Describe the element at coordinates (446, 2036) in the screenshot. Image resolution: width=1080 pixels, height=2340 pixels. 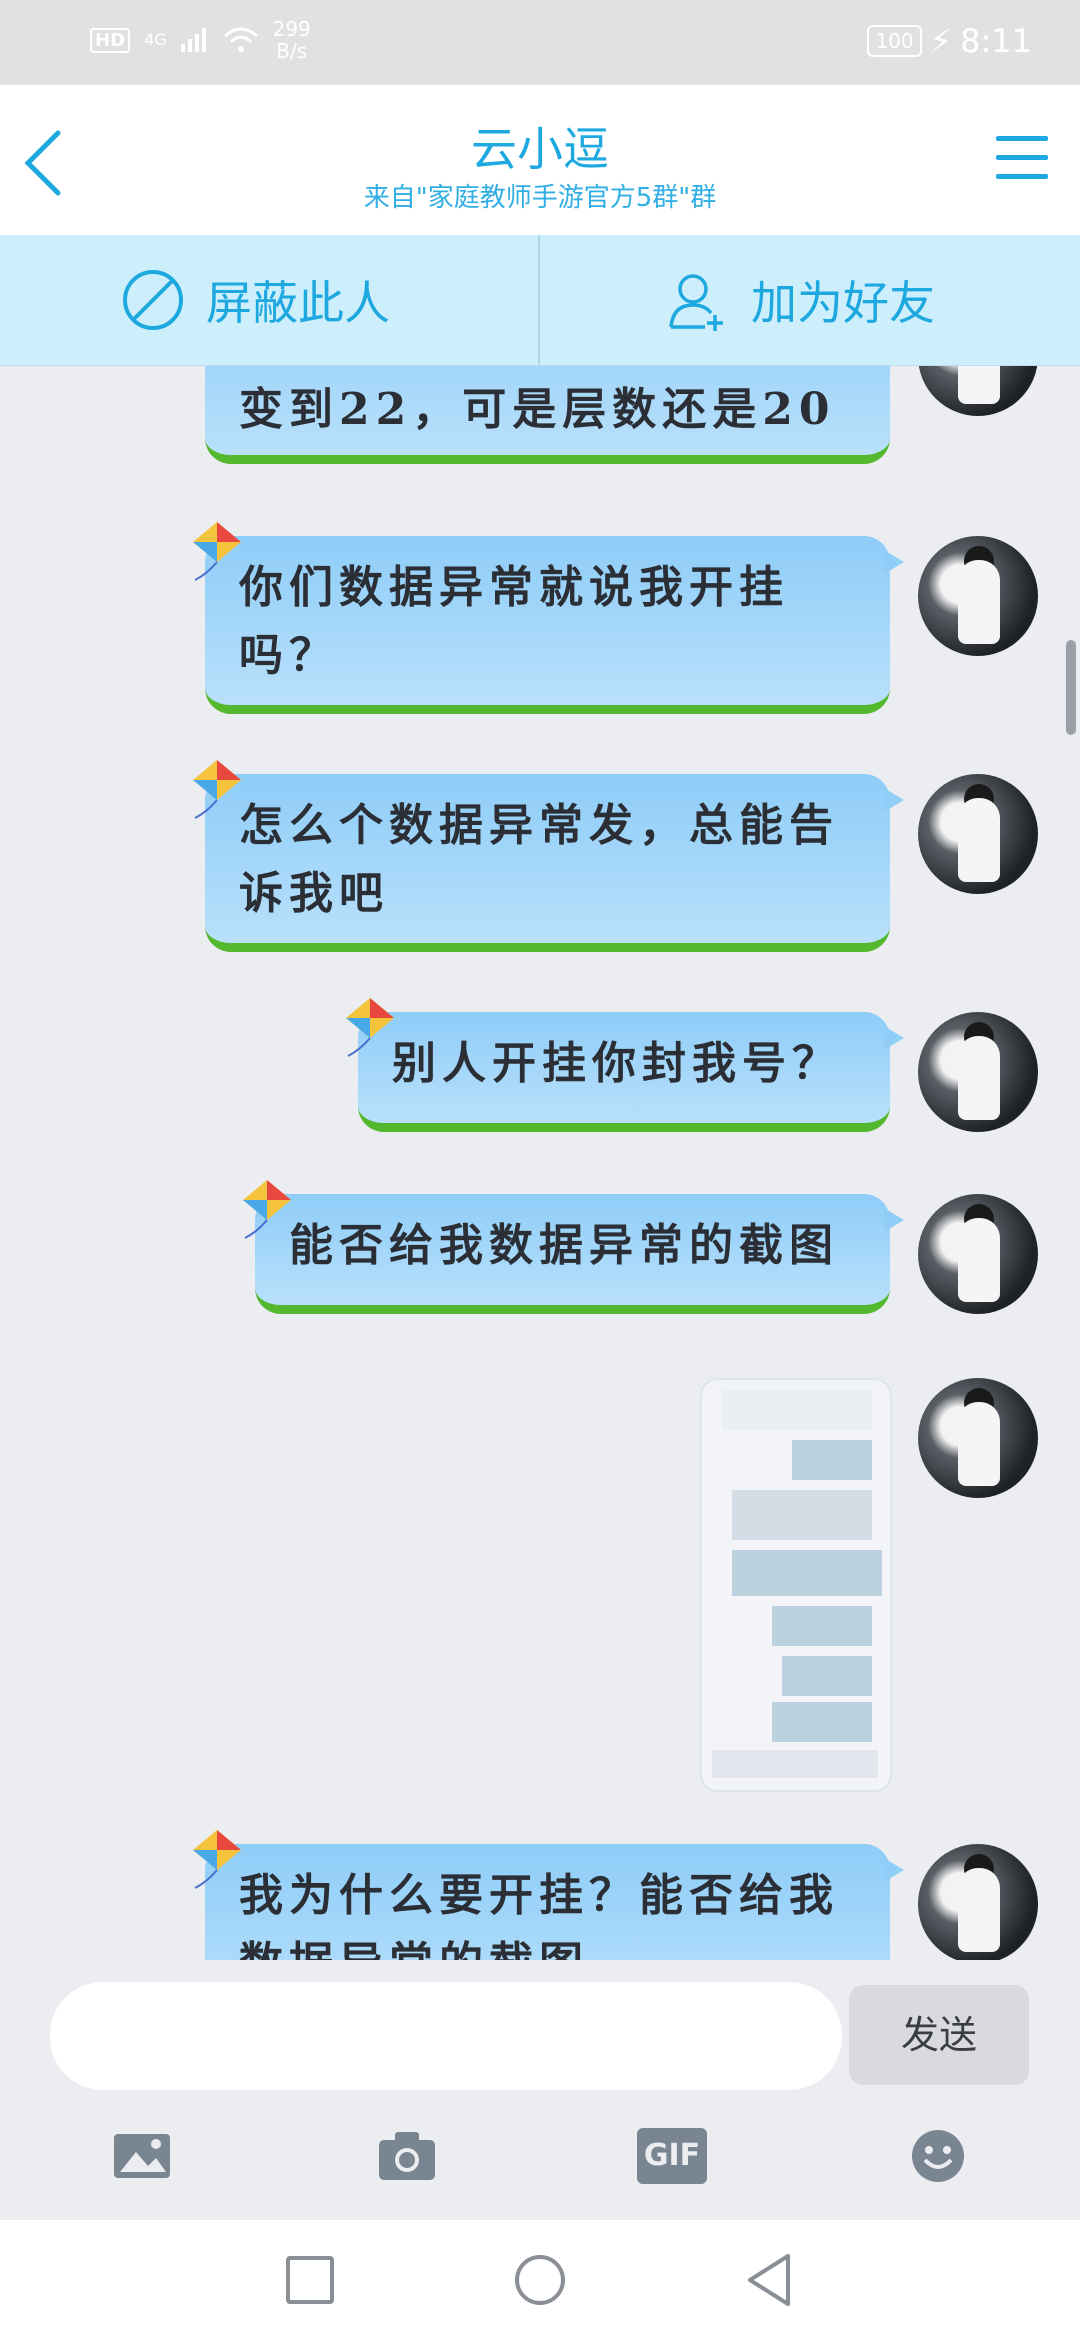
I see `message-input` at that location.